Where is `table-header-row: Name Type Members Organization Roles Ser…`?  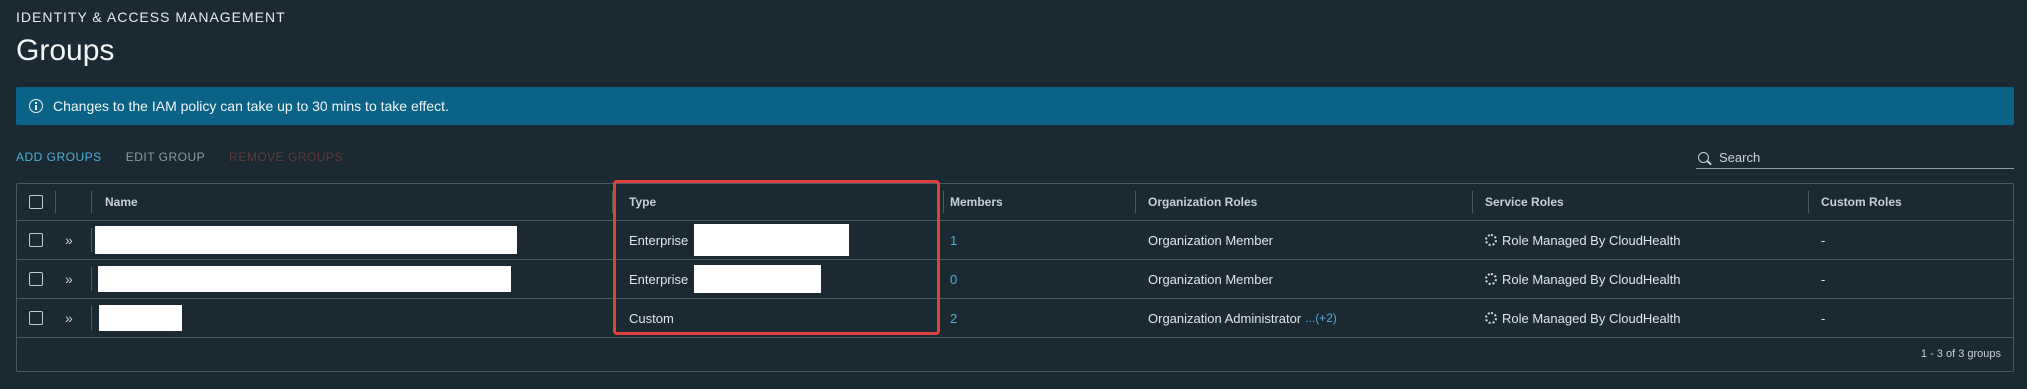 table-header-row: Name Type Members Organization Roles Ser… is located at coordinates (1015, 202).